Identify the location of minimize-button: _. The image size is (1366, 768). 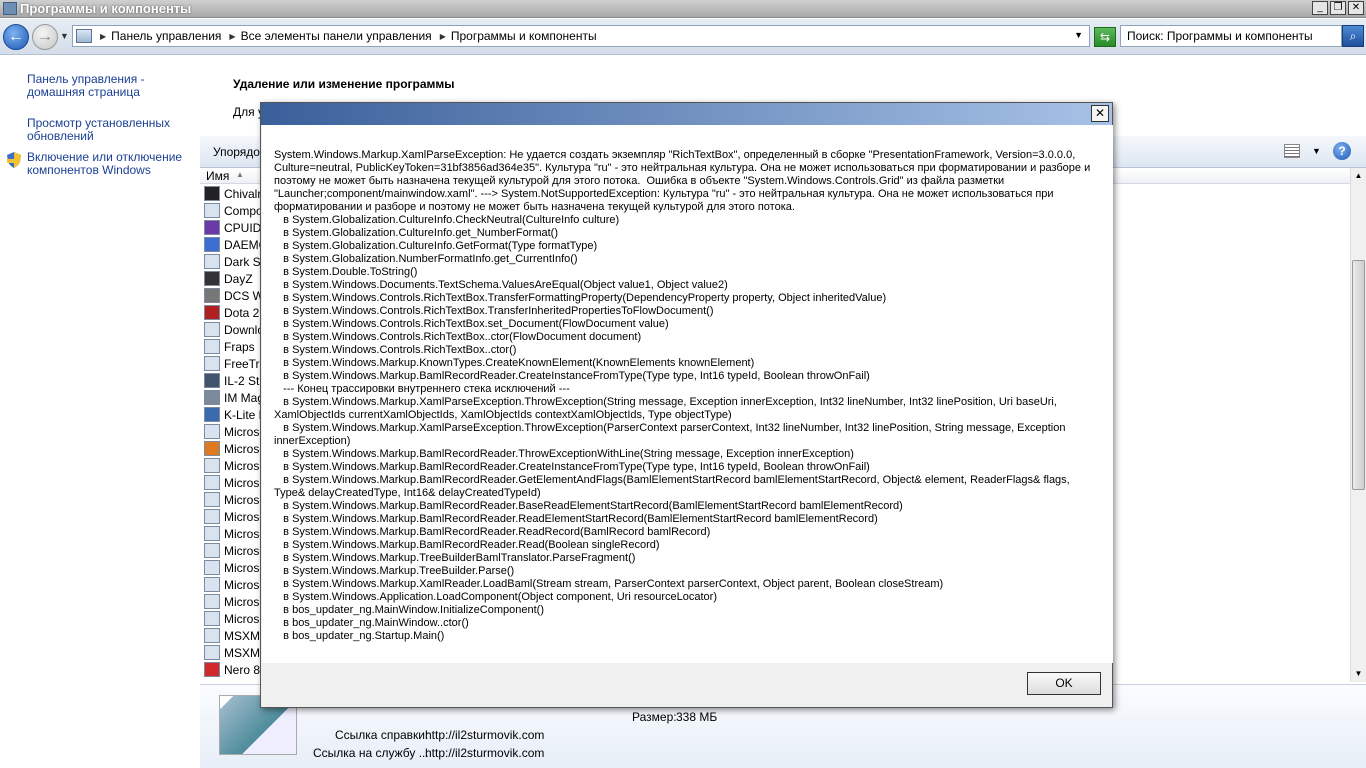
(1320, 8).